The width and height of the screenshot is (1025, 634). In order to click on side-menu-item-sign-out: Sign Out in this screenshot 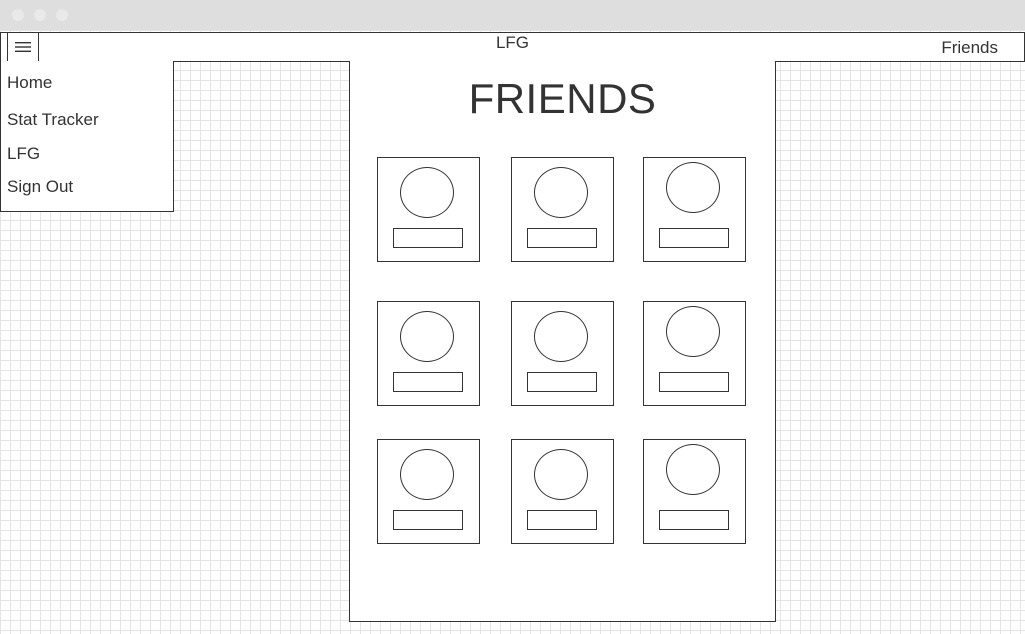, I will do `click(40, 187)`.